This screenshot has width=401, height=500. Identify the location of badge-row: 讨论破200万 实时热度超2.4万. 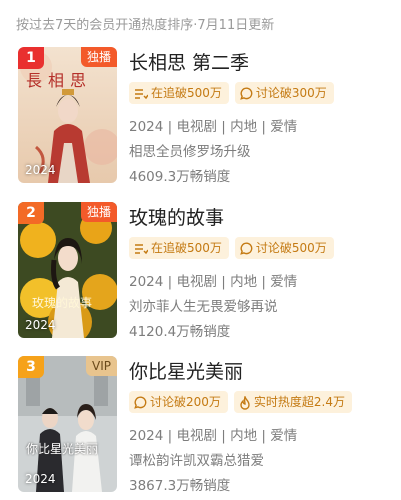
(243, 402).